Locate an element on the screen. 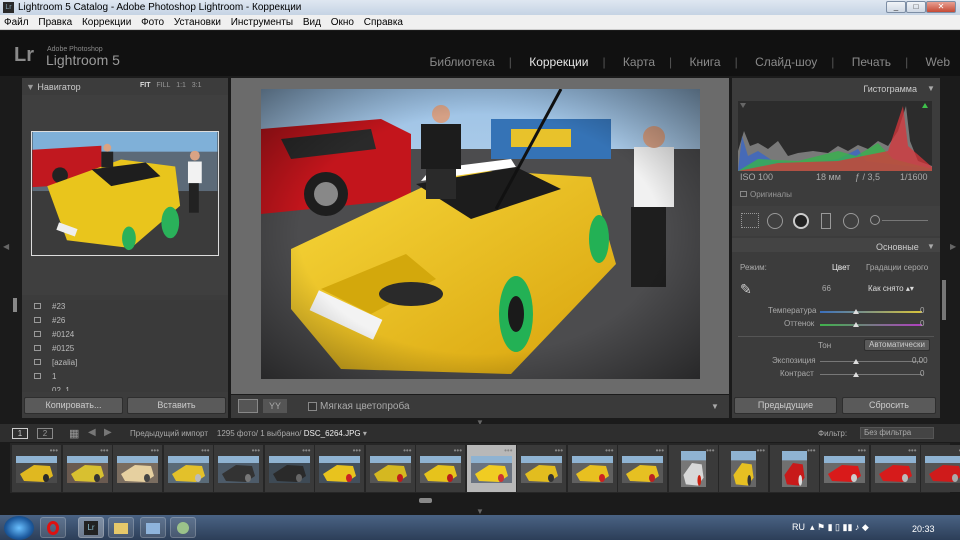  filter-select: Без фильтра is located at coordinates (897, 433).